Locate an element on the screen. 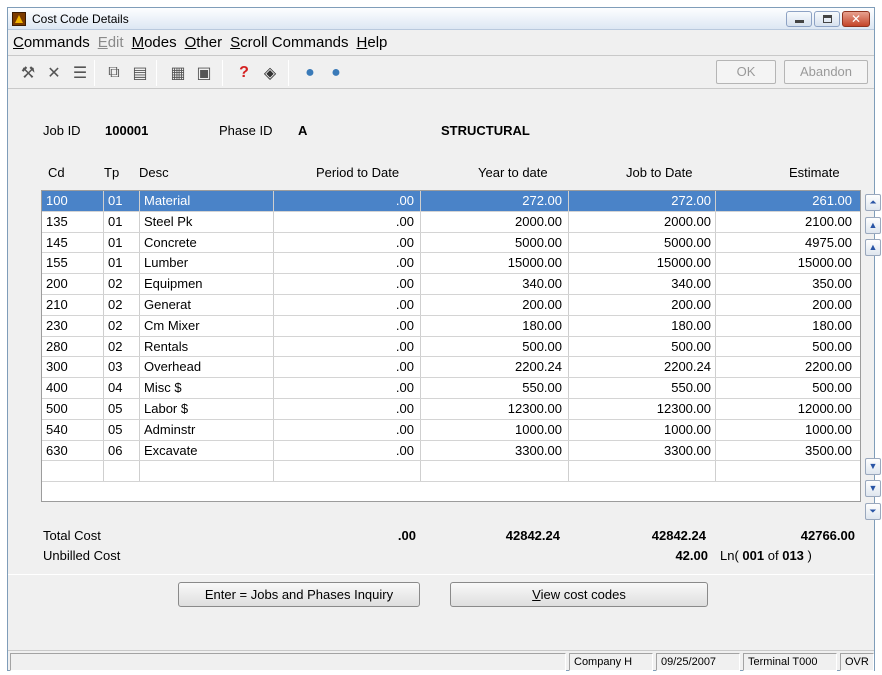  cell-desc: Adminstr is located at coordinates (208, 430).